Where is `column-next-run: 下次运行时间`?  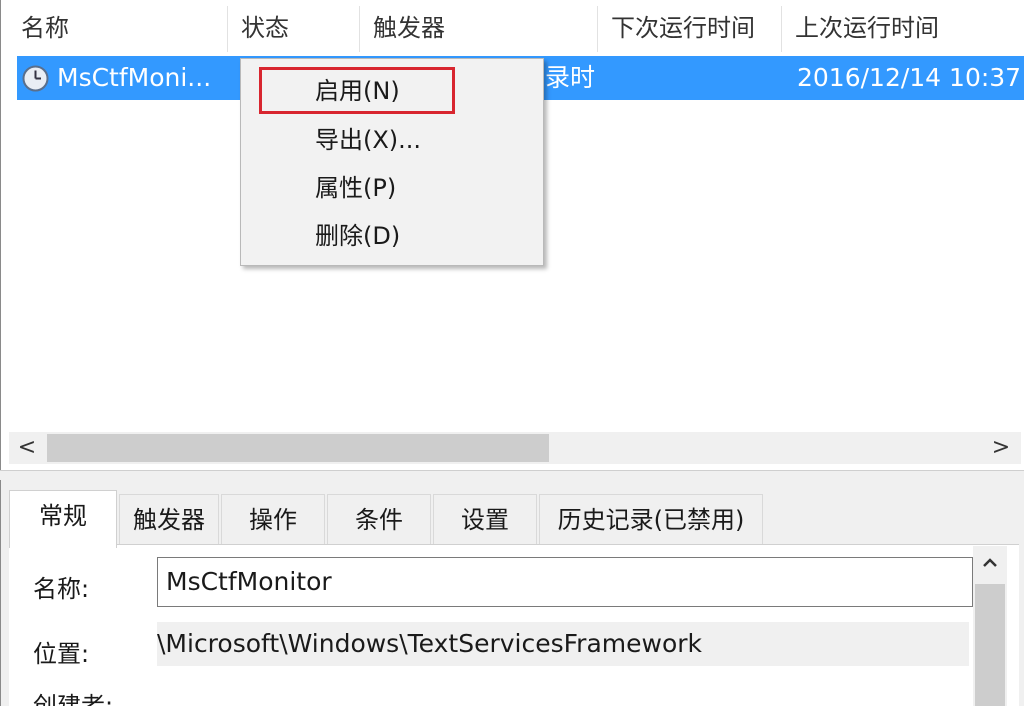
column-next-run: 下次运行时间 is located at coordinates (683, 28).